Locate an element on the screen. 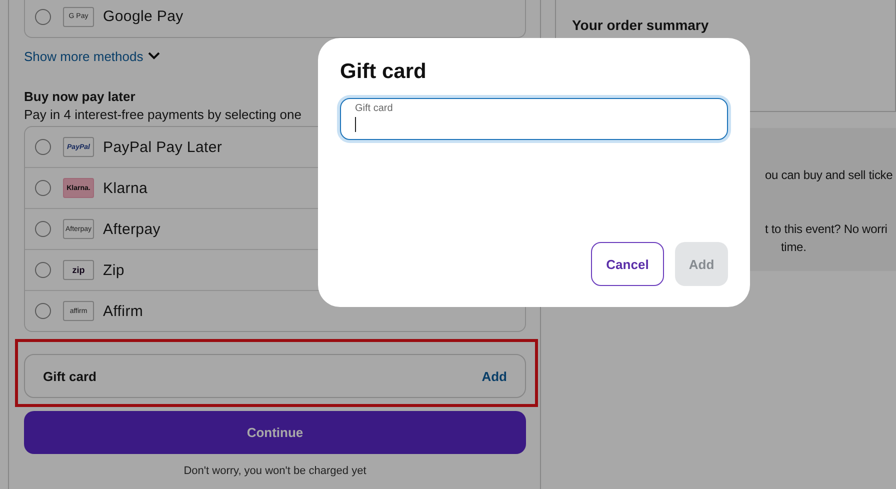 The height and width of the screenshot is (489, 896). method-name: Afterpay is located at coordinates (131, 229).